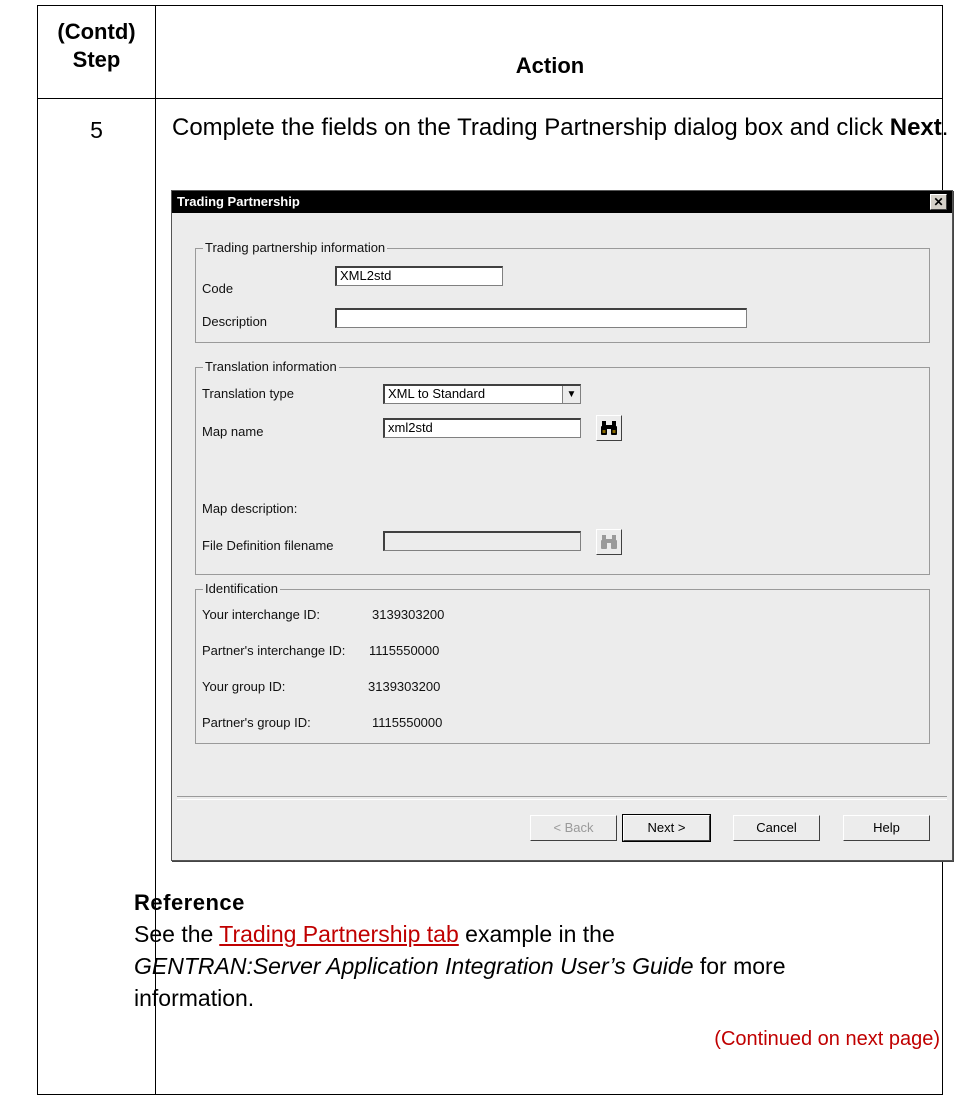  Describe the element at coordinates (295, 247) in the screenshot. I see `tp-info-group-title: Trading partnership information` at that location.